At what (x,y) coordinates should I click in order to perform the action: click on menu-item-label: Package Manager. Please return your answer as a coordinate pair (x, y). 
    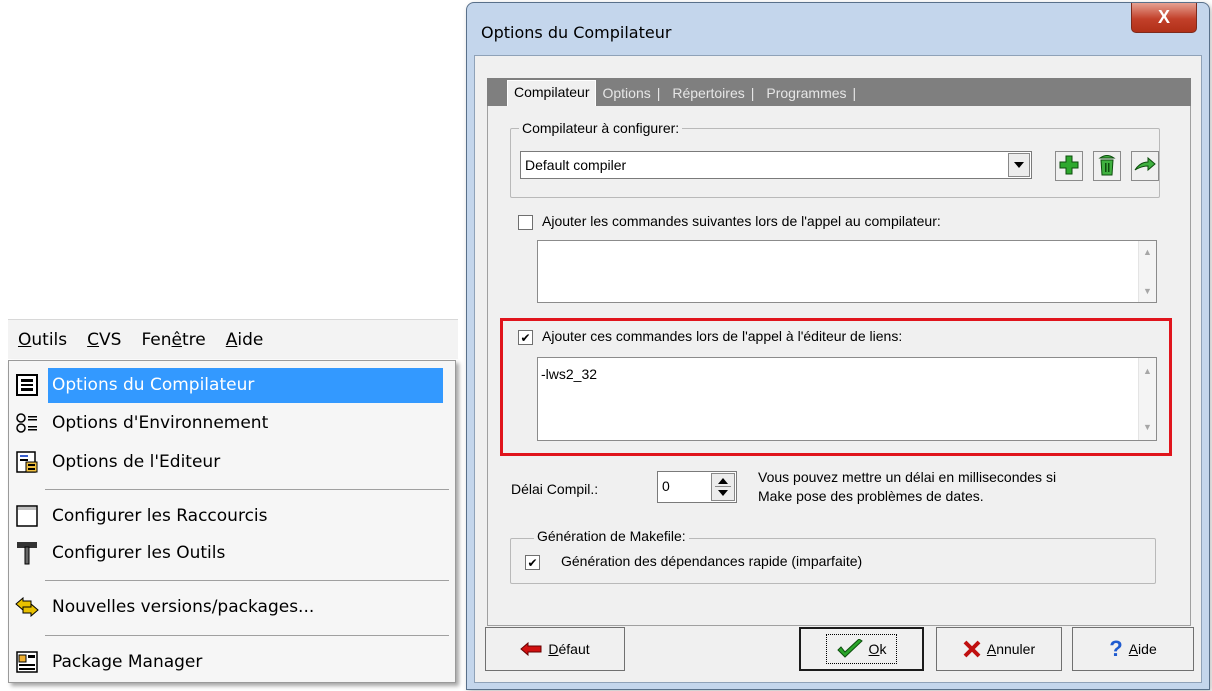
    Looking at the image, I should click on (127, 662).